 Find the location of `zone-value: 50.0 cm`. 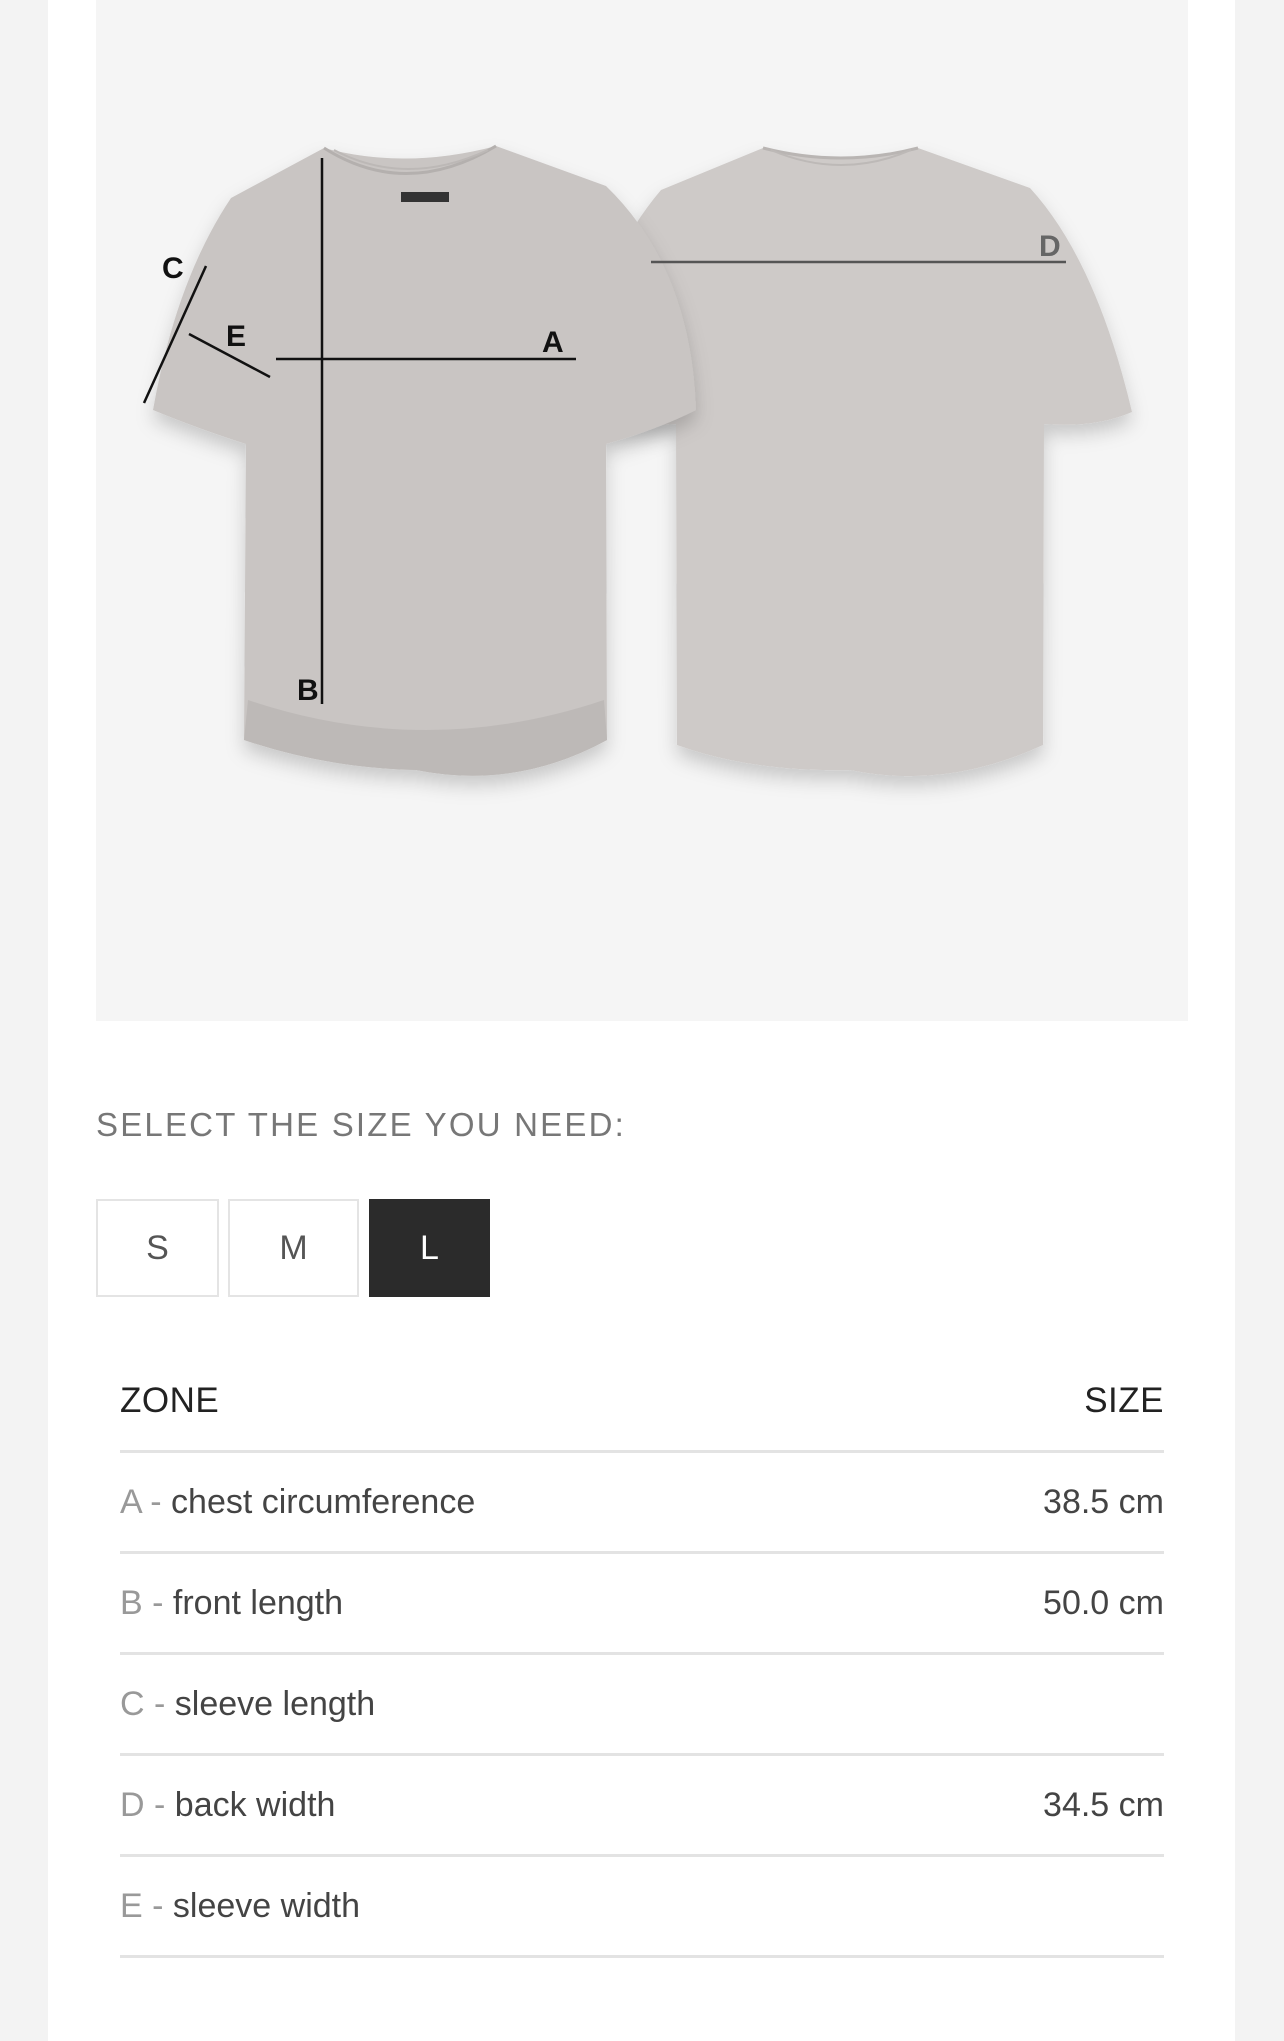

zone-value: 50.0 cm is located at coordinates (1103, 1602).